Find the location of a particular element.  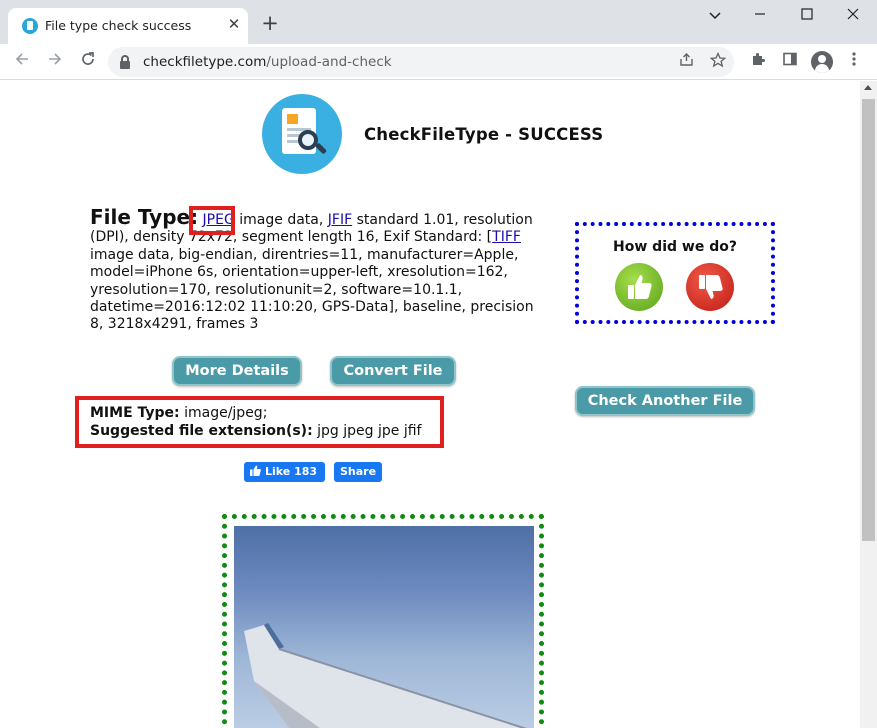

mime-highlight-box is located at coordinates (259, 422).